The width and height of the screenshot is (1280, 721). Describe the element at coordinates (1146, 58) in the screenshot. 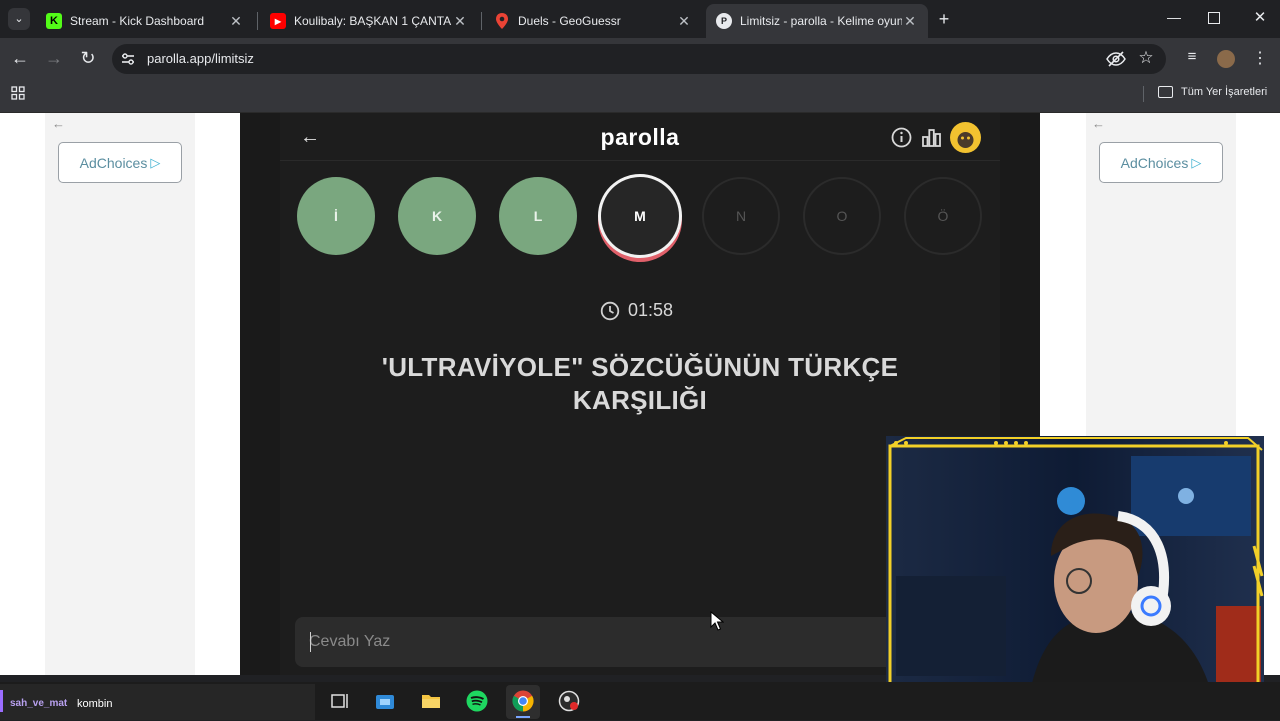

I see `star-icon: ☆` at that location.